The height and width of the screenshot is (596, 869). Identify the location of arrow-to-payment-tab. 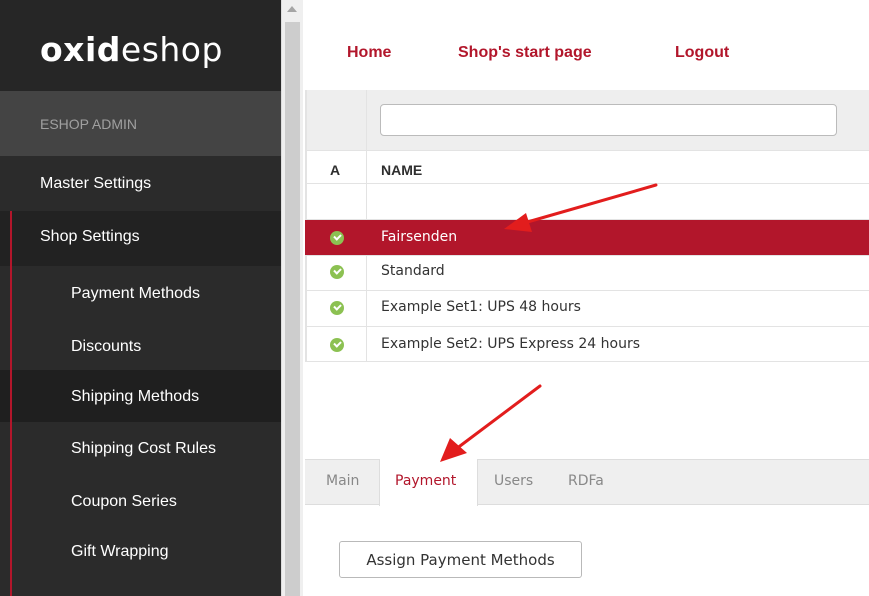
(491, 423).